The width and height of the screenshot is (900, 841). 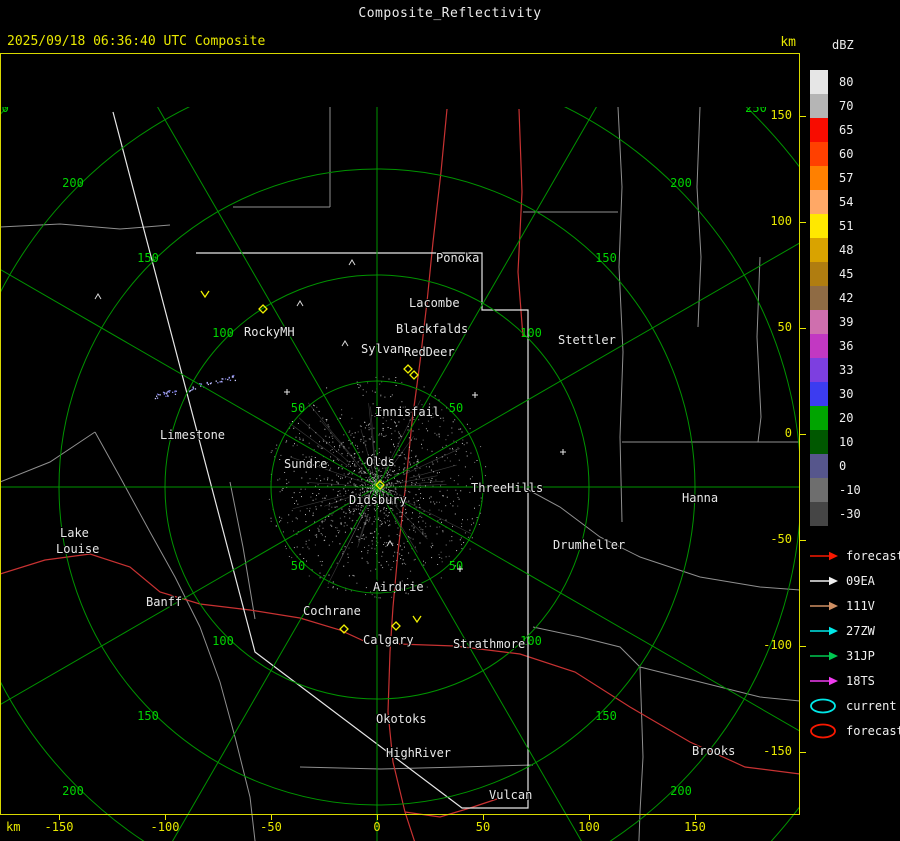 What do you see at coordinates (417, 619) in the screenshot?
I see `chevron-marker-icon` at bounding box center [417, 619].